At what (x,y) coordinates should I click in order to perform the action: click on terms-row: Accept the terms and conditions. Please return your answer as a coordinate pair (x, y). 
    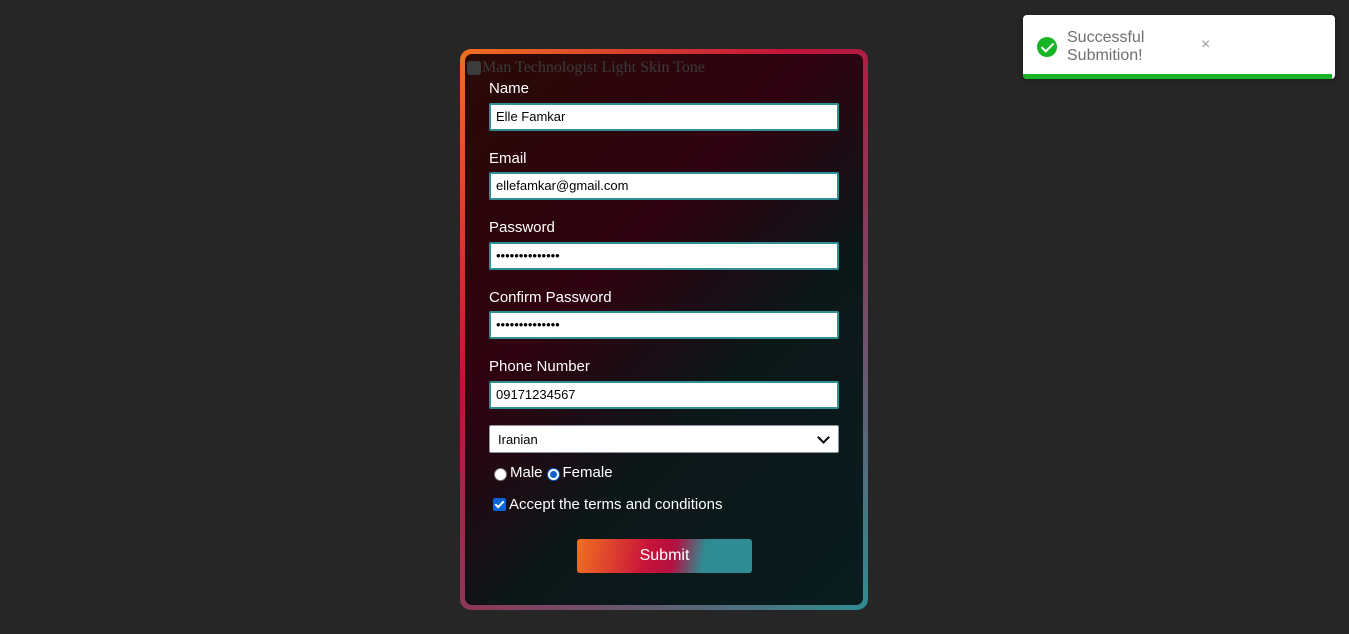
    Looking at the image, I should click on (607, 504).